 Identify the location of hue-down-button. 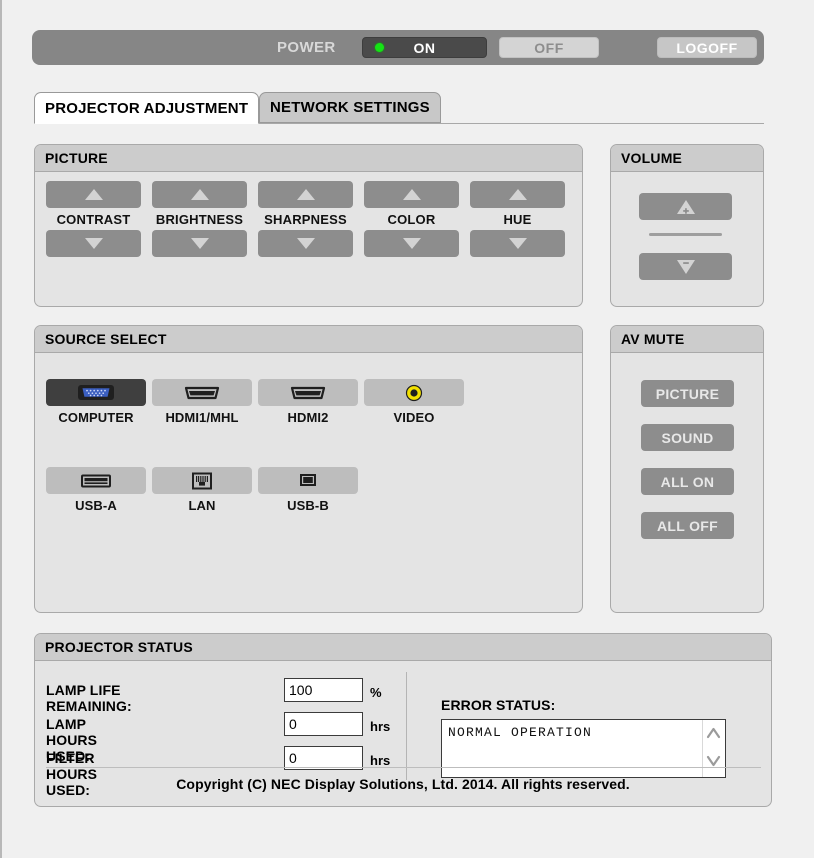
(517, 243).